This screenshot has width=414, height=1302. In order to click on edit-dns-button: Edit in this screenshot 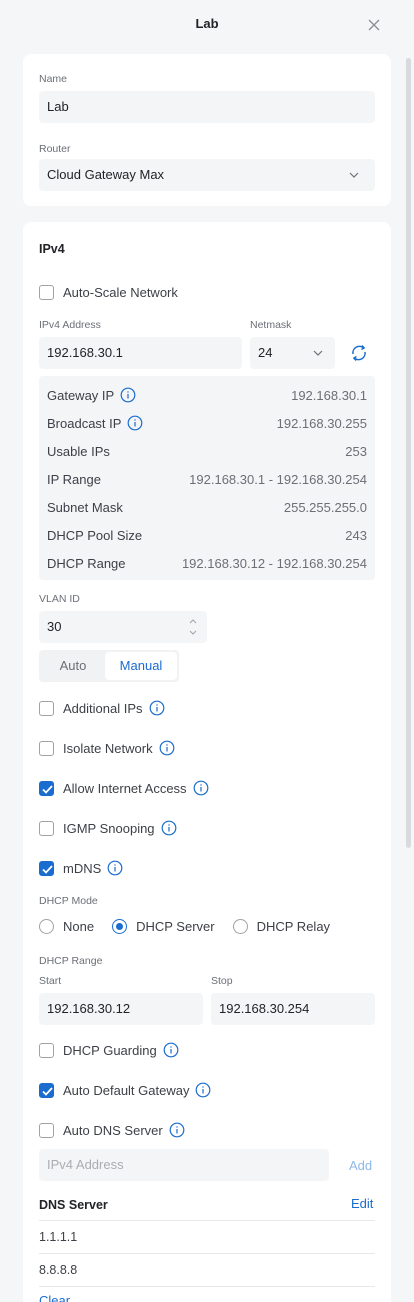, I will do `click(362, 1203)`.